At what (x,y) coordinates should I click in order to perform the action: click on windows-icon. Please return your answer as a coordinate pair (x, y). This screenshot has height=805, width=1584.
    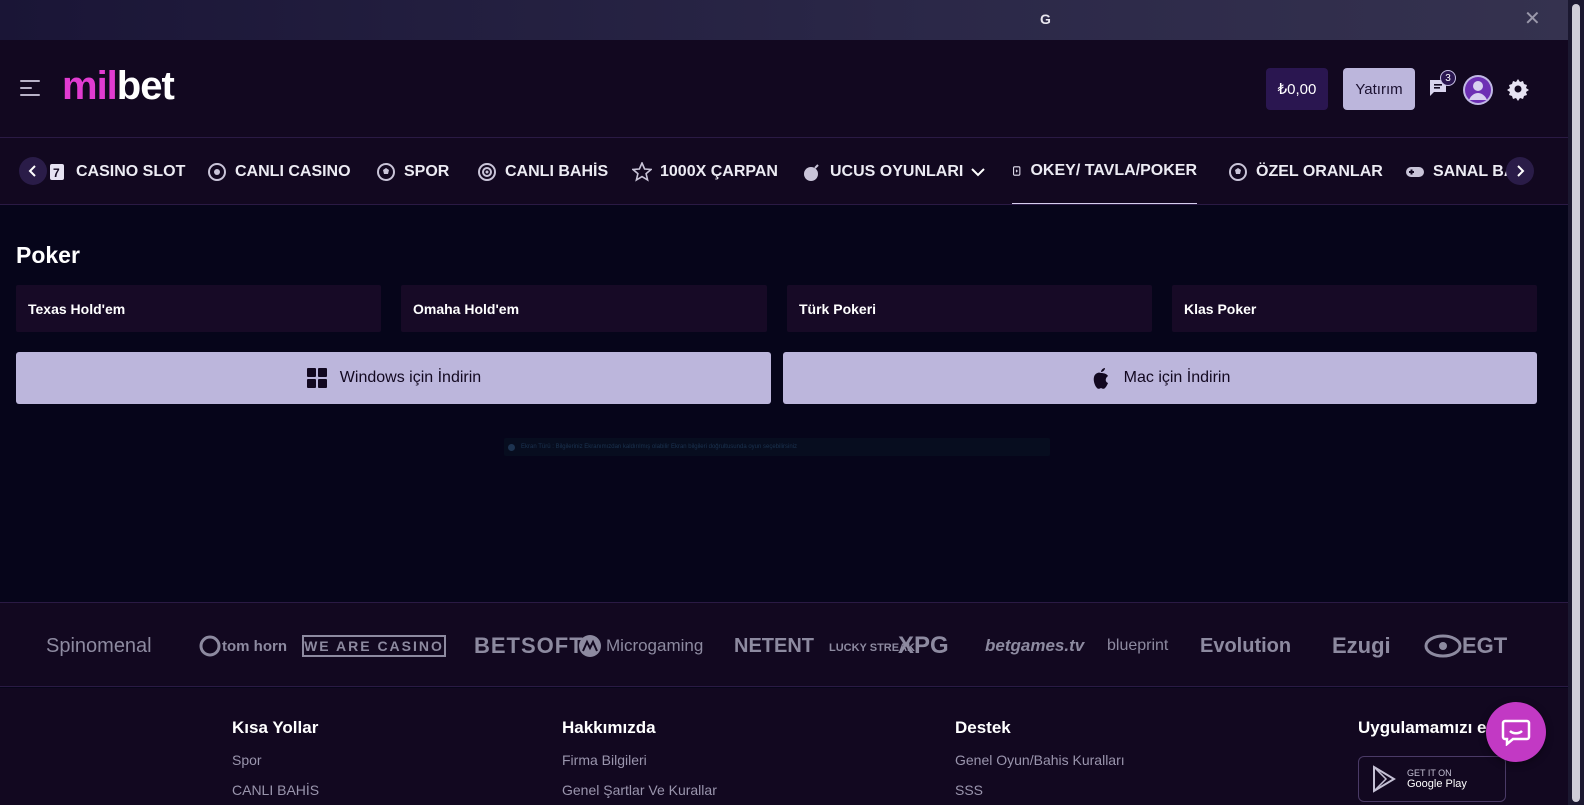
    Looking at the image, I should click on (316, 378).